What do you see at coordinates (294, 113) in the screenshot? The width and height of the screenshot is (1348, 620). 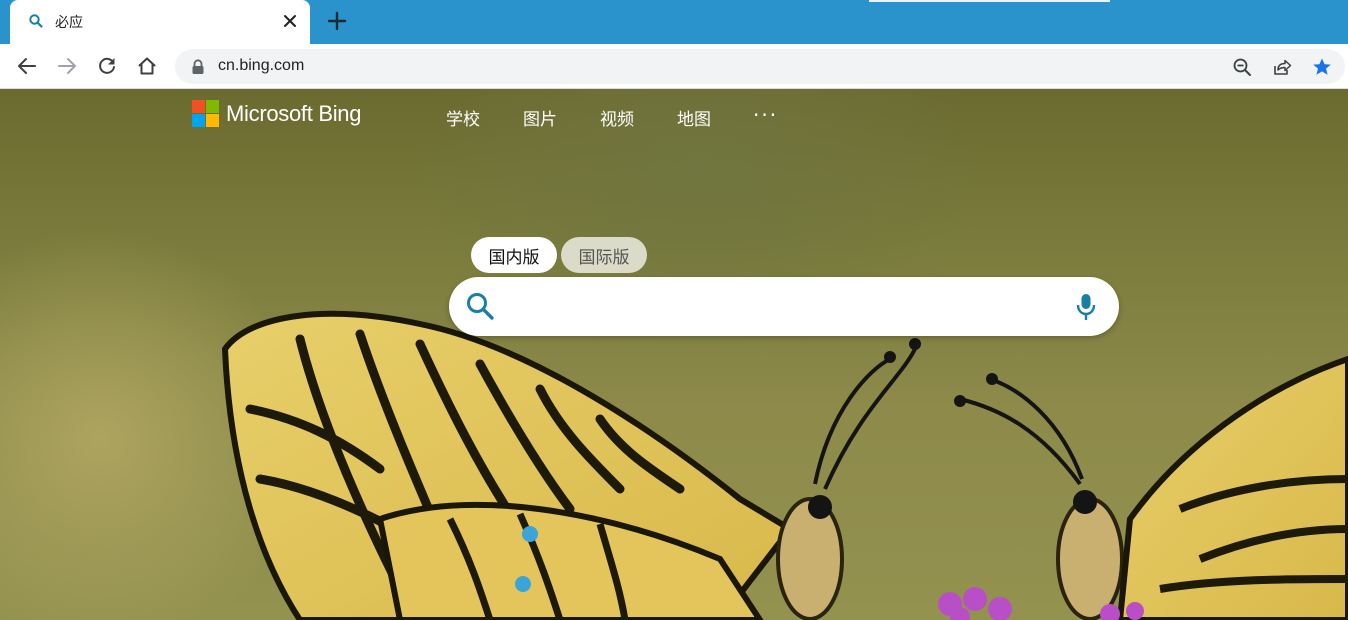 I see `logo-text: Microsoft Bing` at bounding box center [294, 113].